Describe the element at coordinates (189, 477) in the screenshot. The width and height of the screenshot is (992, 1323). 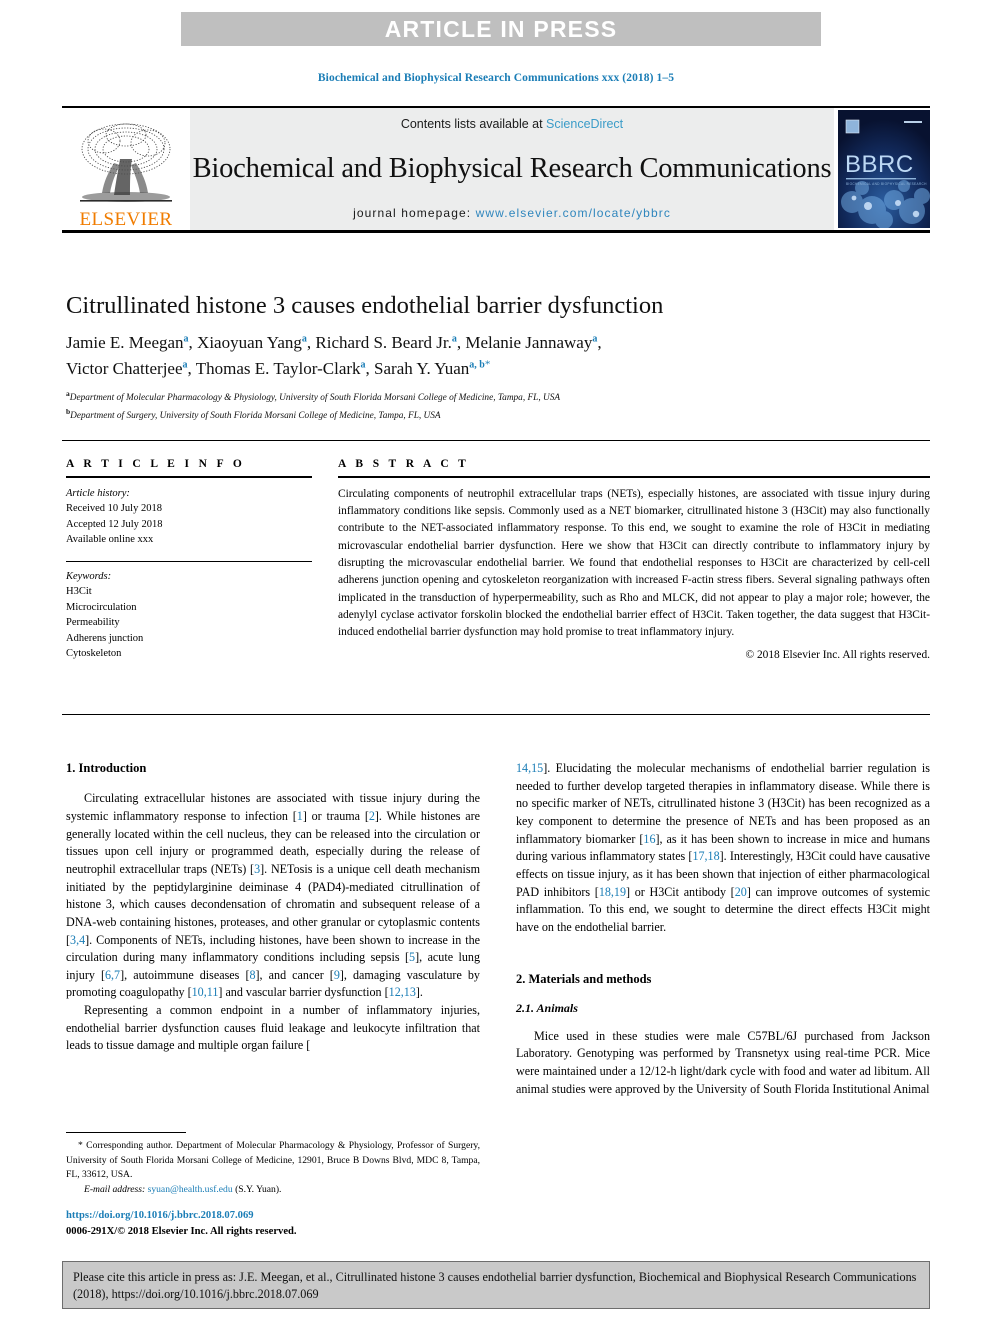
I see `article-info-rule` at that location.